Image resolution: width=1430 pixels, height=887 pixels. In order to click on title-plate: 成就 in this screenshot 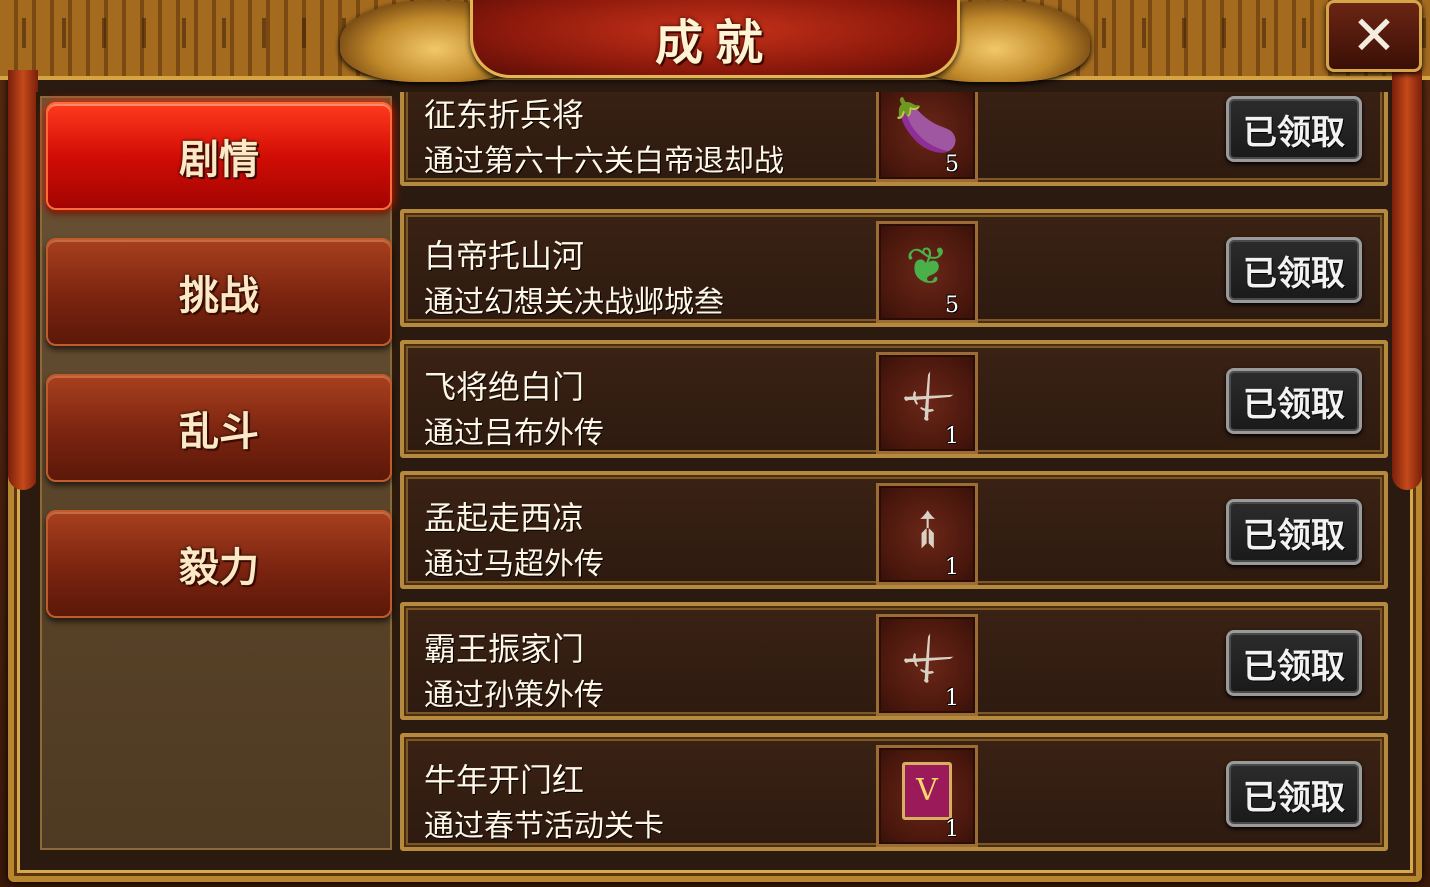, I will do `click(715, 39)`.